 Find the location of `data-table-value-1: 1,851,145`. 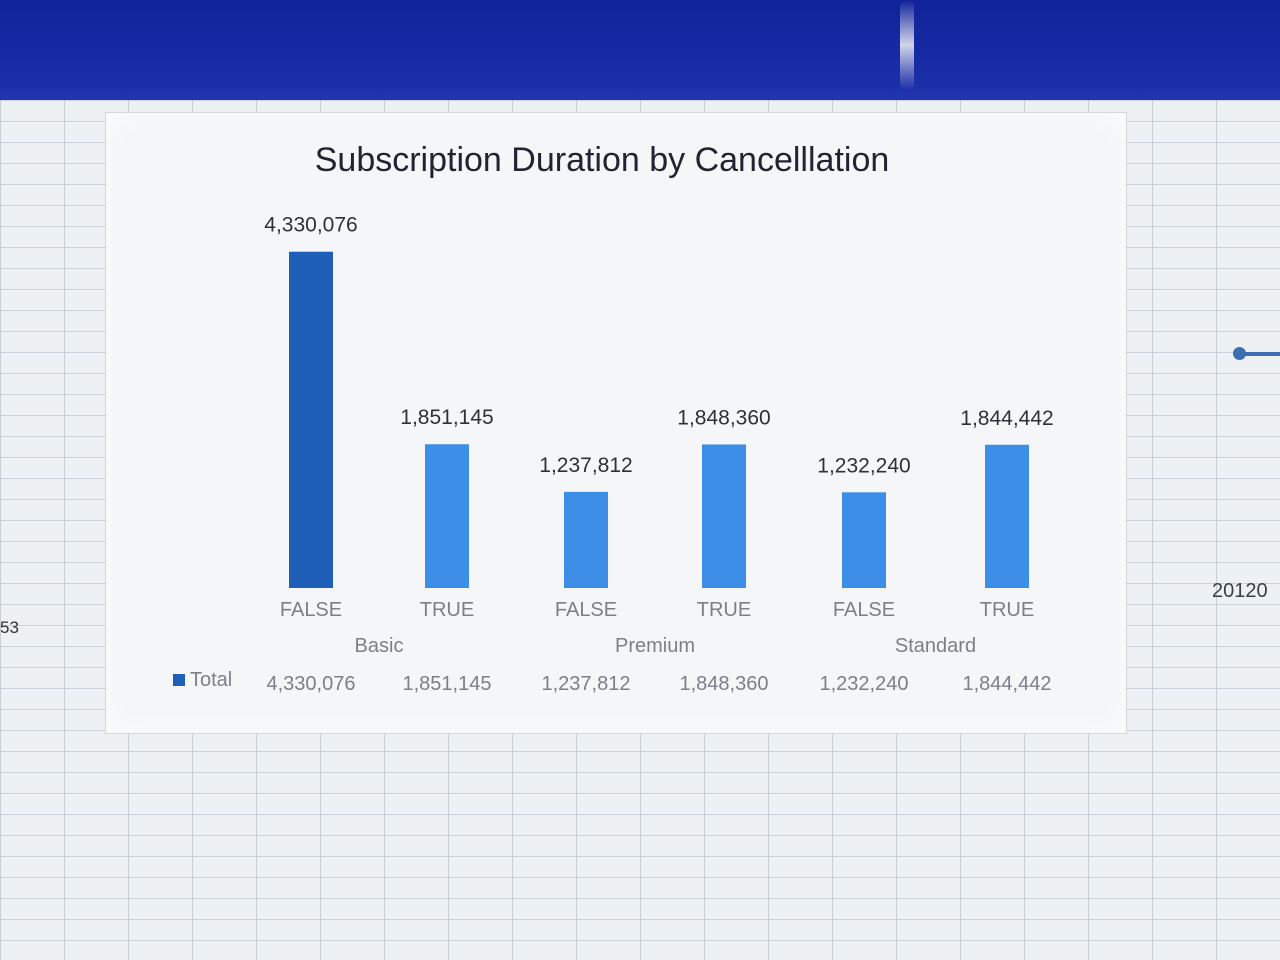

data-table-value-1: 1,851,145 is located at coordinates (447, 684).